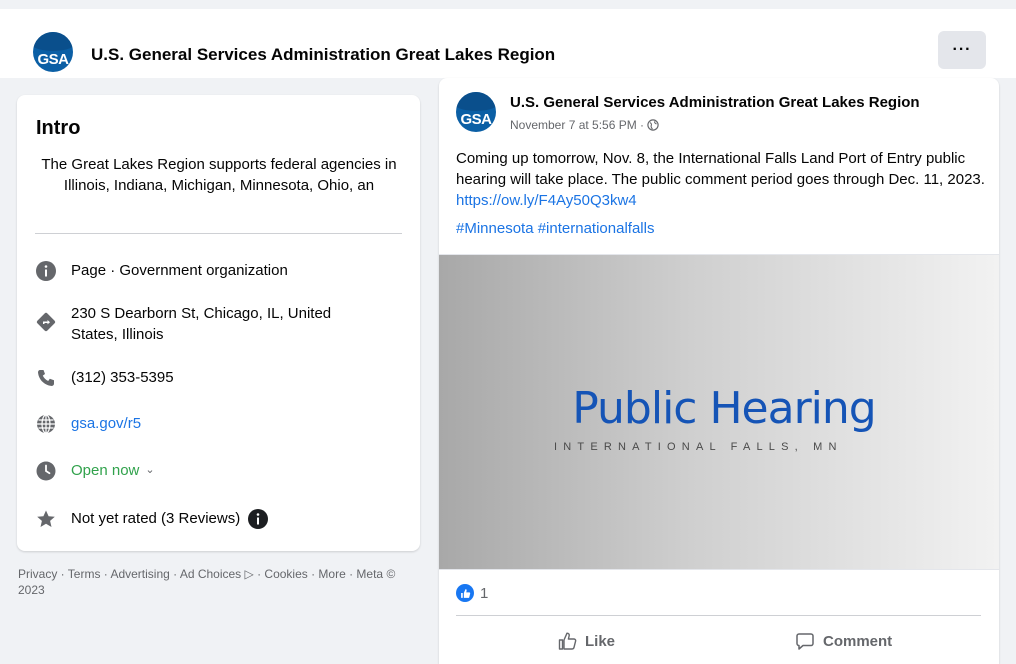  I want to click on comment-label: Comment, so click(858, 641).